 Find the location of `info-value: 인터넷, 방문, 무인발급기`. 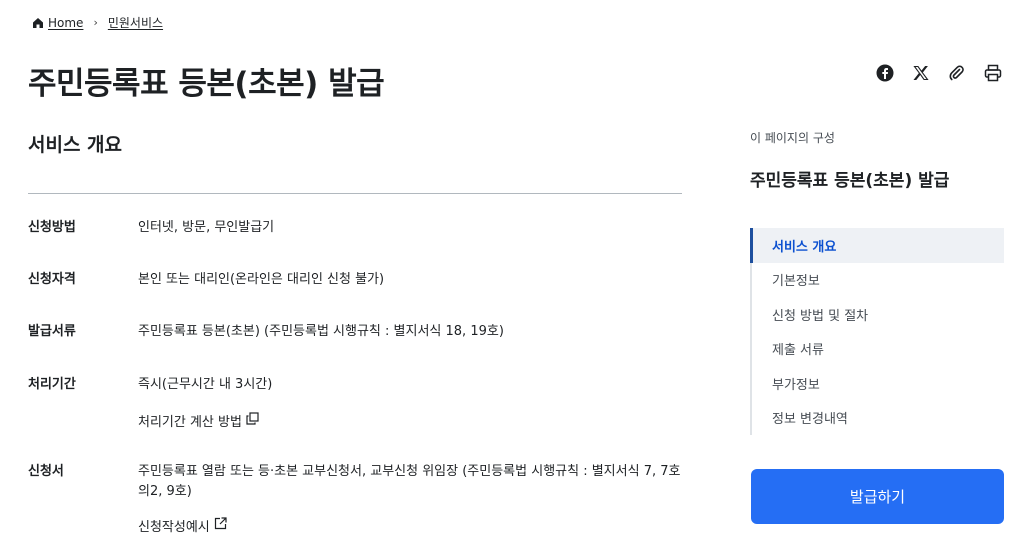

info-value: 인터넷, 방문, 무인발급기 is located at coordinates (206, 227).